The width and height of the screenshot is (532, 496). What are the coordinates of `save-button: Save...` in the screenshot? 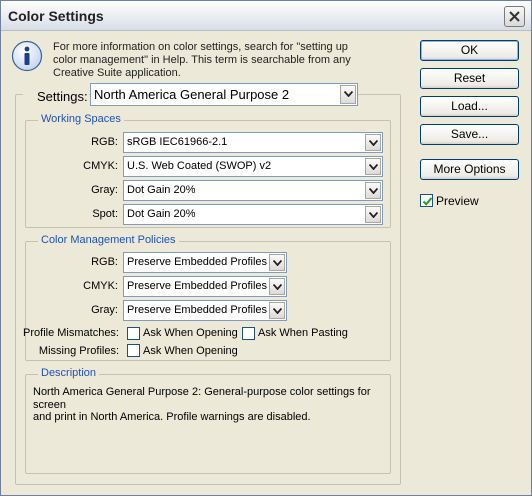 It's located at (469, 134).